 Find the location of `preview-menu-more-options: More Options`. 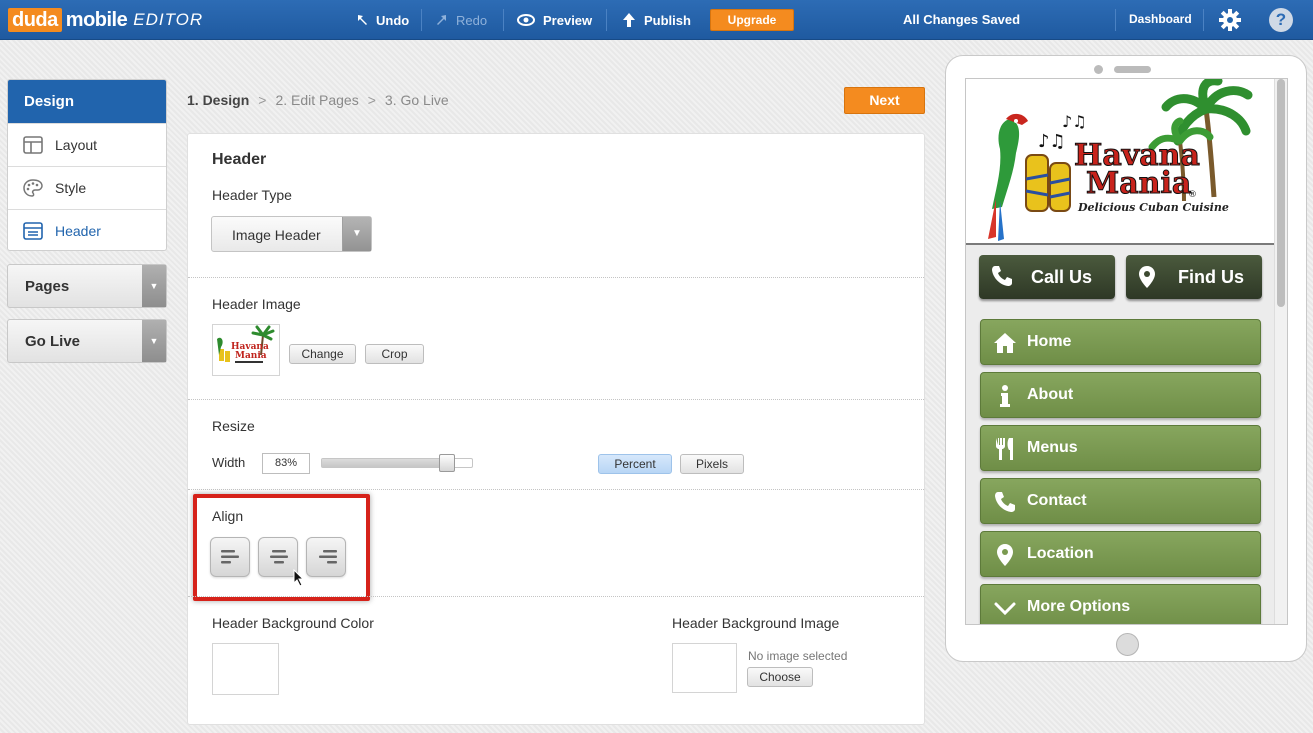

preview-menu-more-options: More Options is located at coordinates (1120, 604).